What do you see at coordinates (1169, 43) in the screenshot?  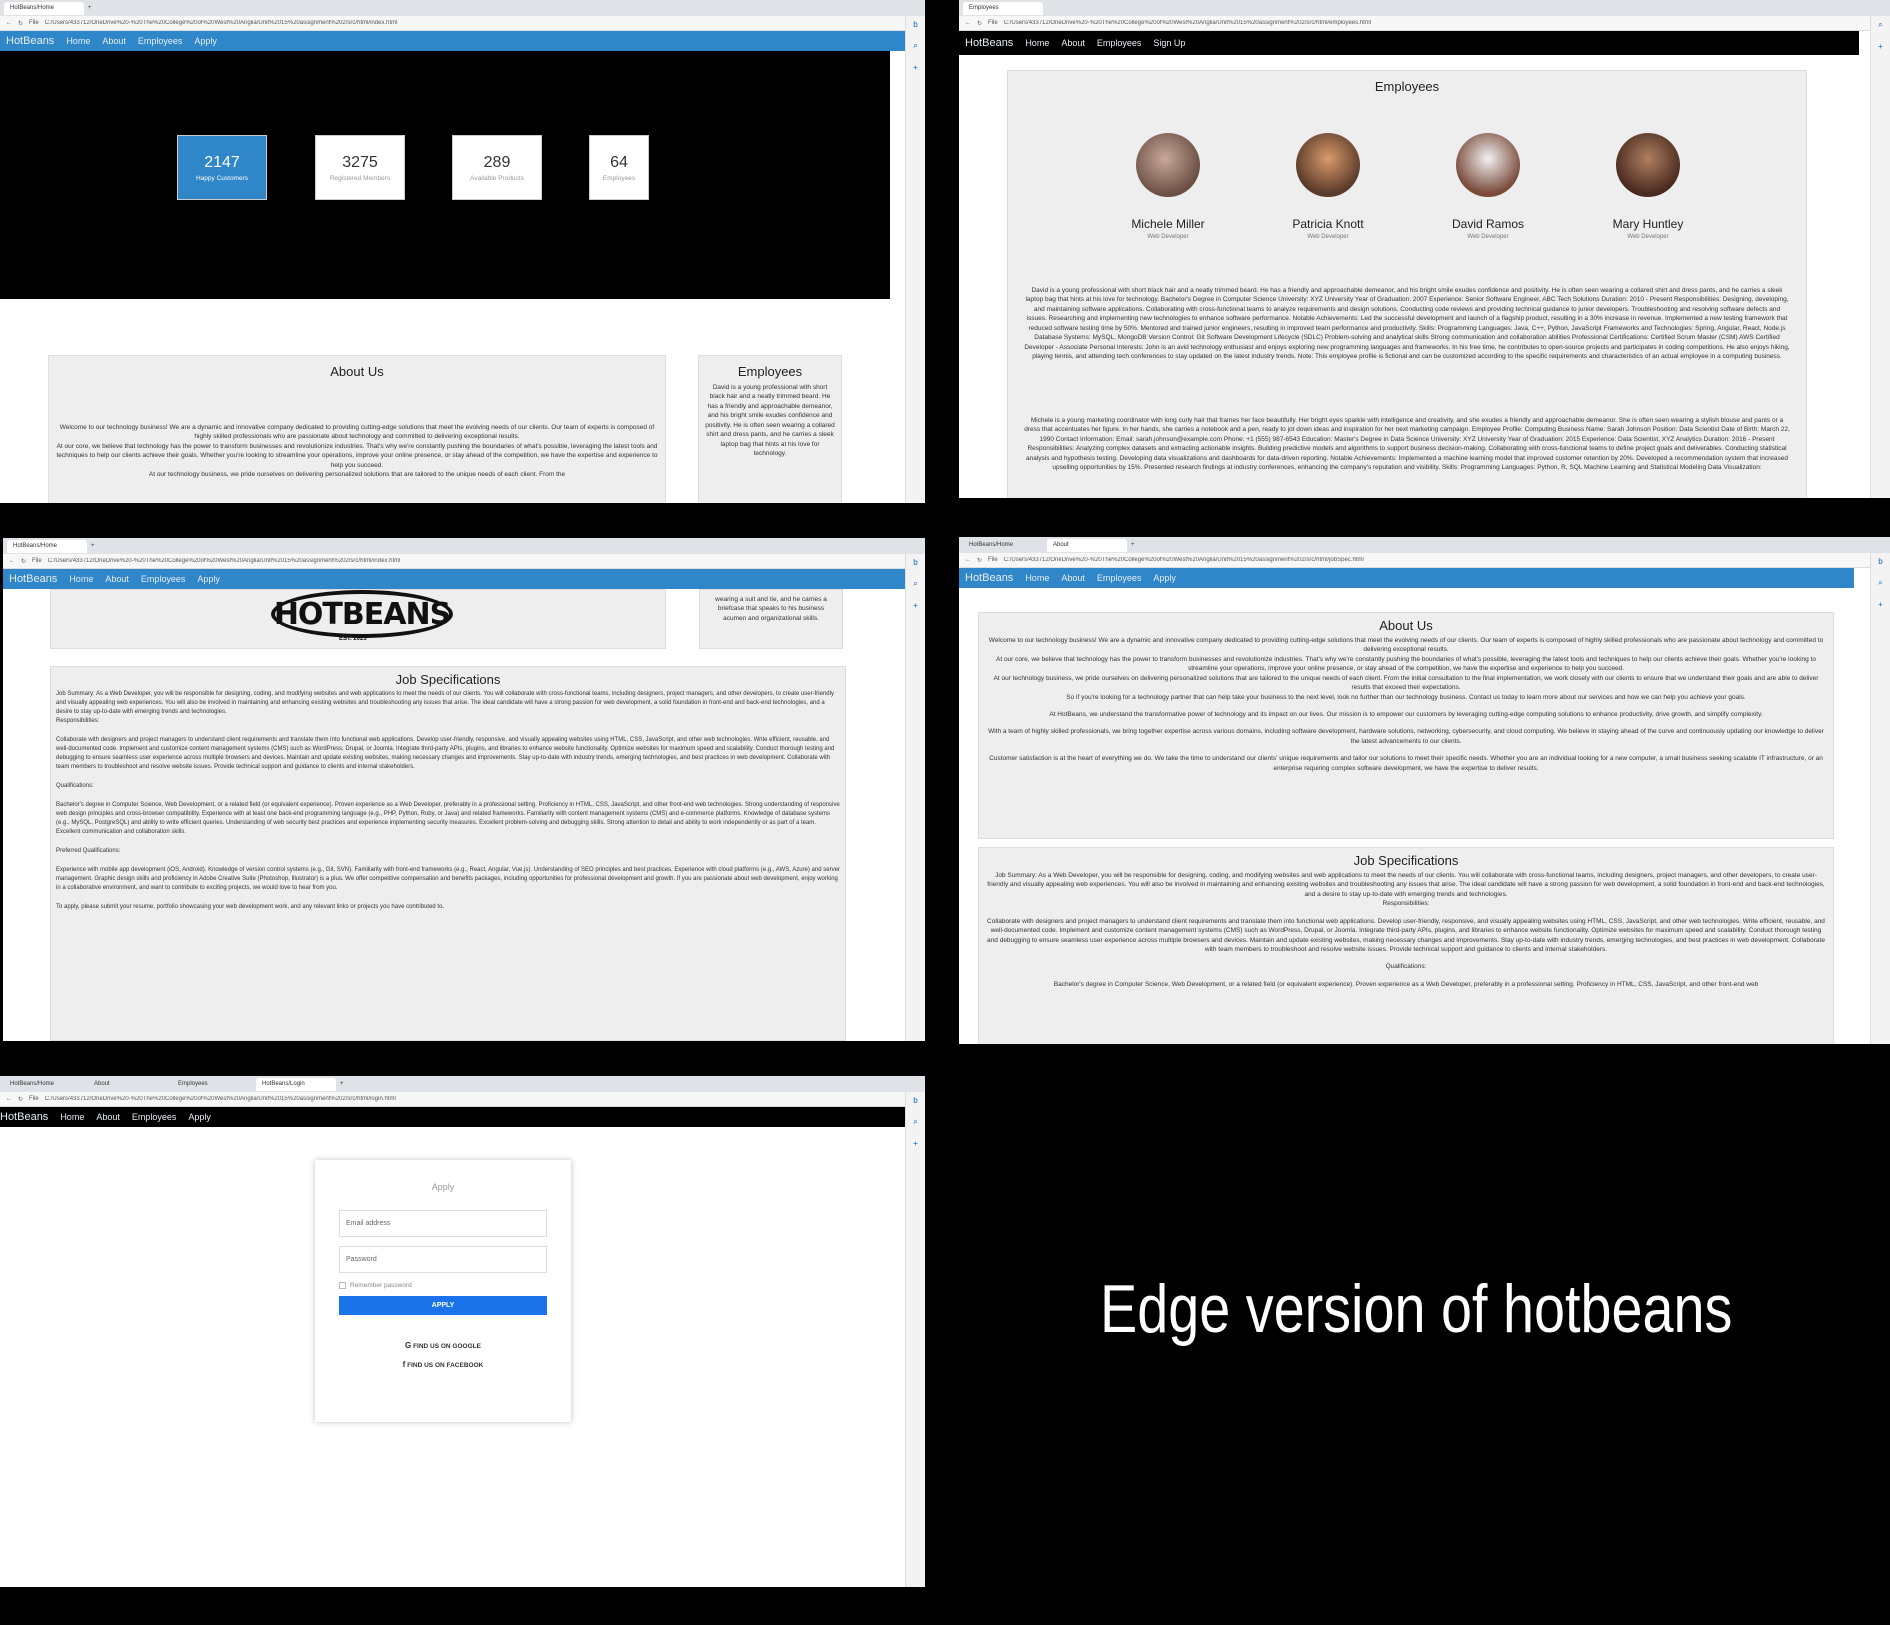 I see `nav-signup: Sign Up` at bounding box center [1169, 43].